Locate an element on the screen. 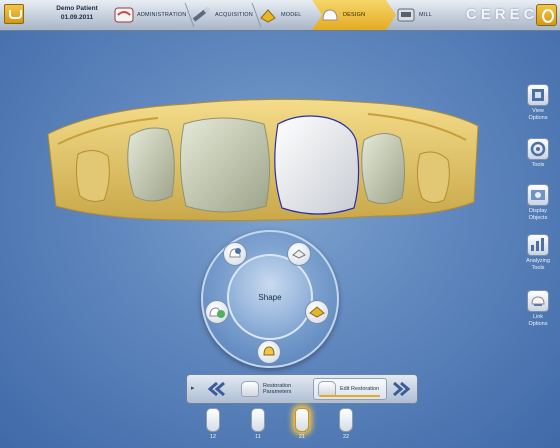 This screenshot has height=448, width=560. tooth-number: 22 is located at coordinates (346, 437).